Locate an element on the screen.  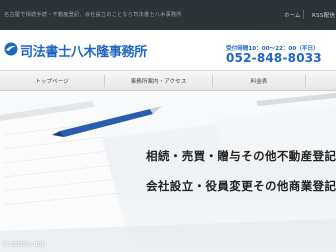
home-link: ホーム is located at coordinates (292, 15).